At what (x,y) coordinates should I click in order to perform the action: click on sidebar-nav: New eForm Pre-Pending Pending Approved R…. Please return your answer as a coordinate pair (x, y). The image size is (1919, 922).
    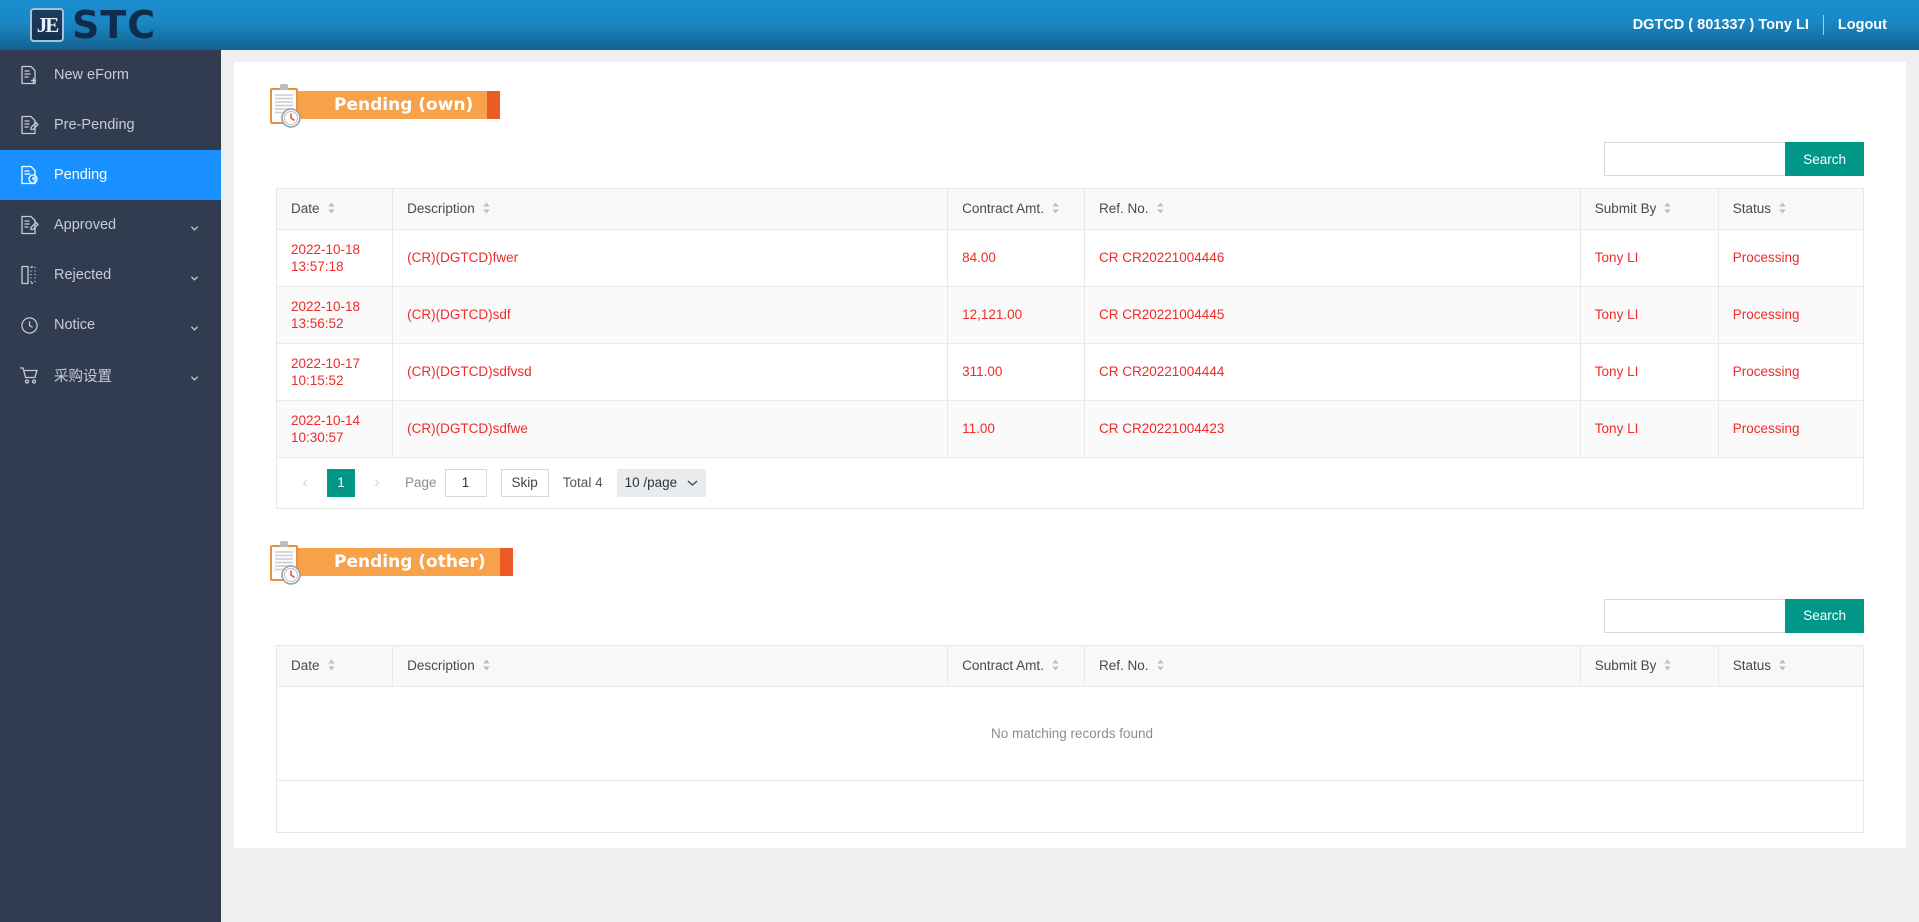
    Looking at the image, I should click on (110, 486).